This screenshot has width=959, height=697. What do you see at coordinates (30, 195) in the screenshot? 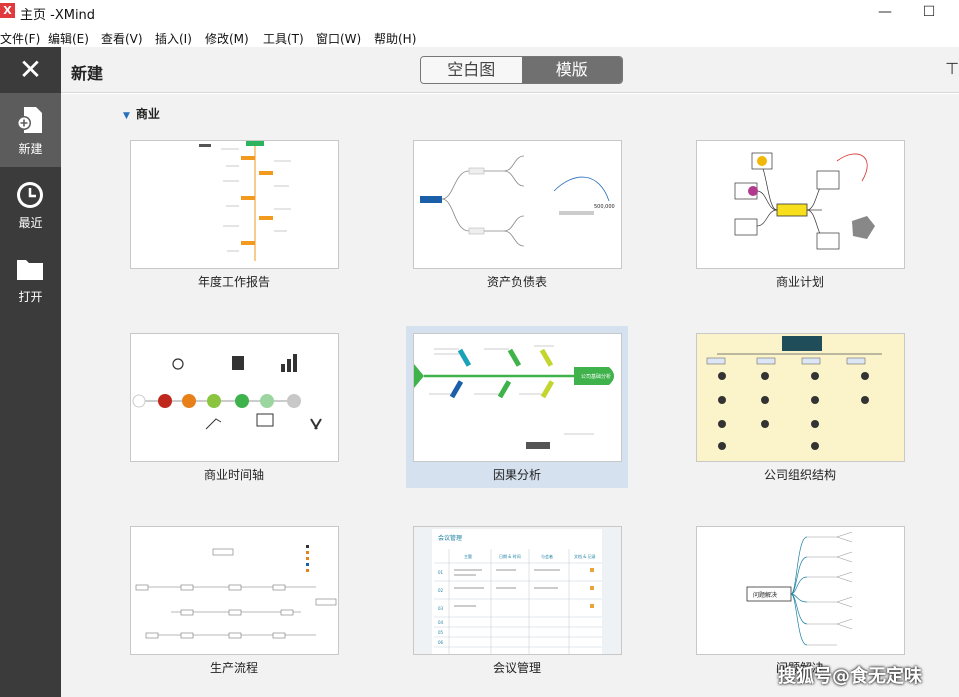
I see `clock-icon` at bounding box center [30, 195].